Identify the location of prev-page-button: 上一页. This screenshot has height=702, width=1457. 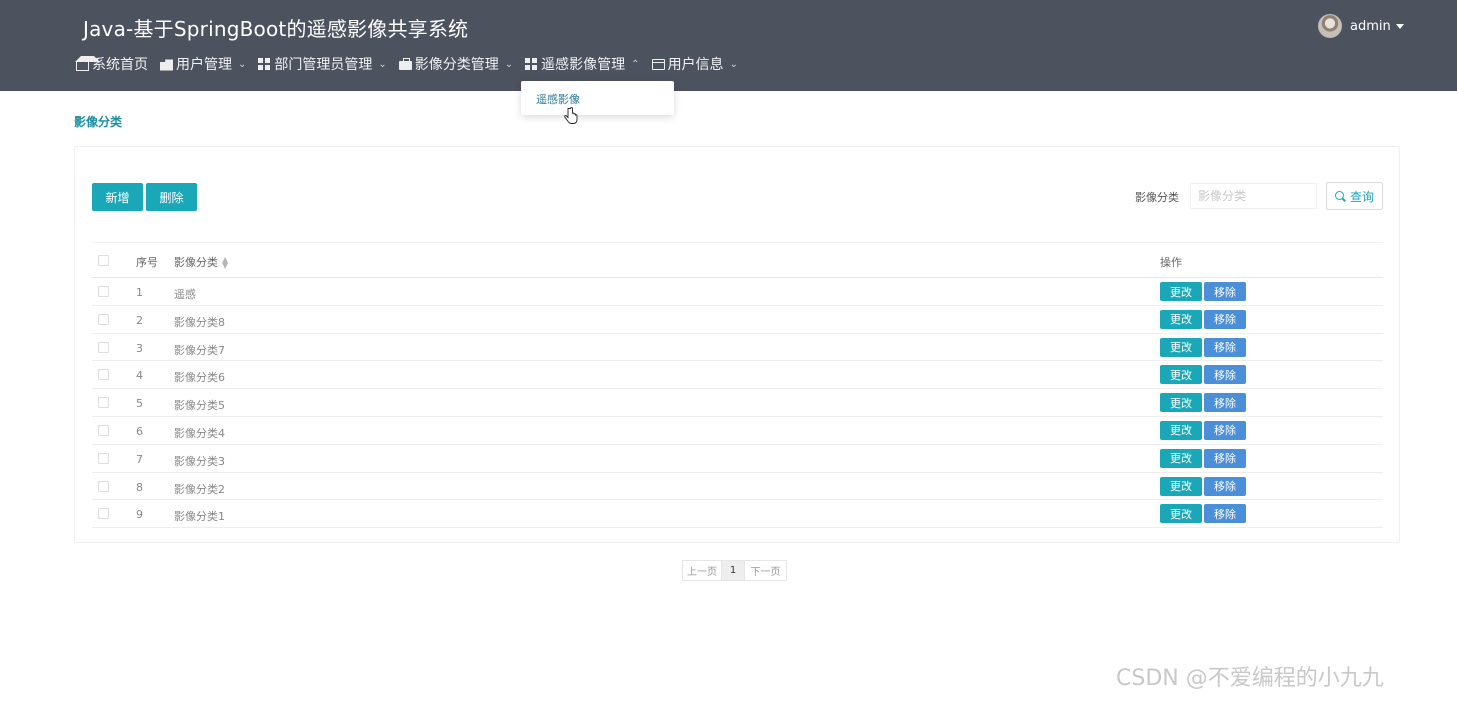
(702, 570).